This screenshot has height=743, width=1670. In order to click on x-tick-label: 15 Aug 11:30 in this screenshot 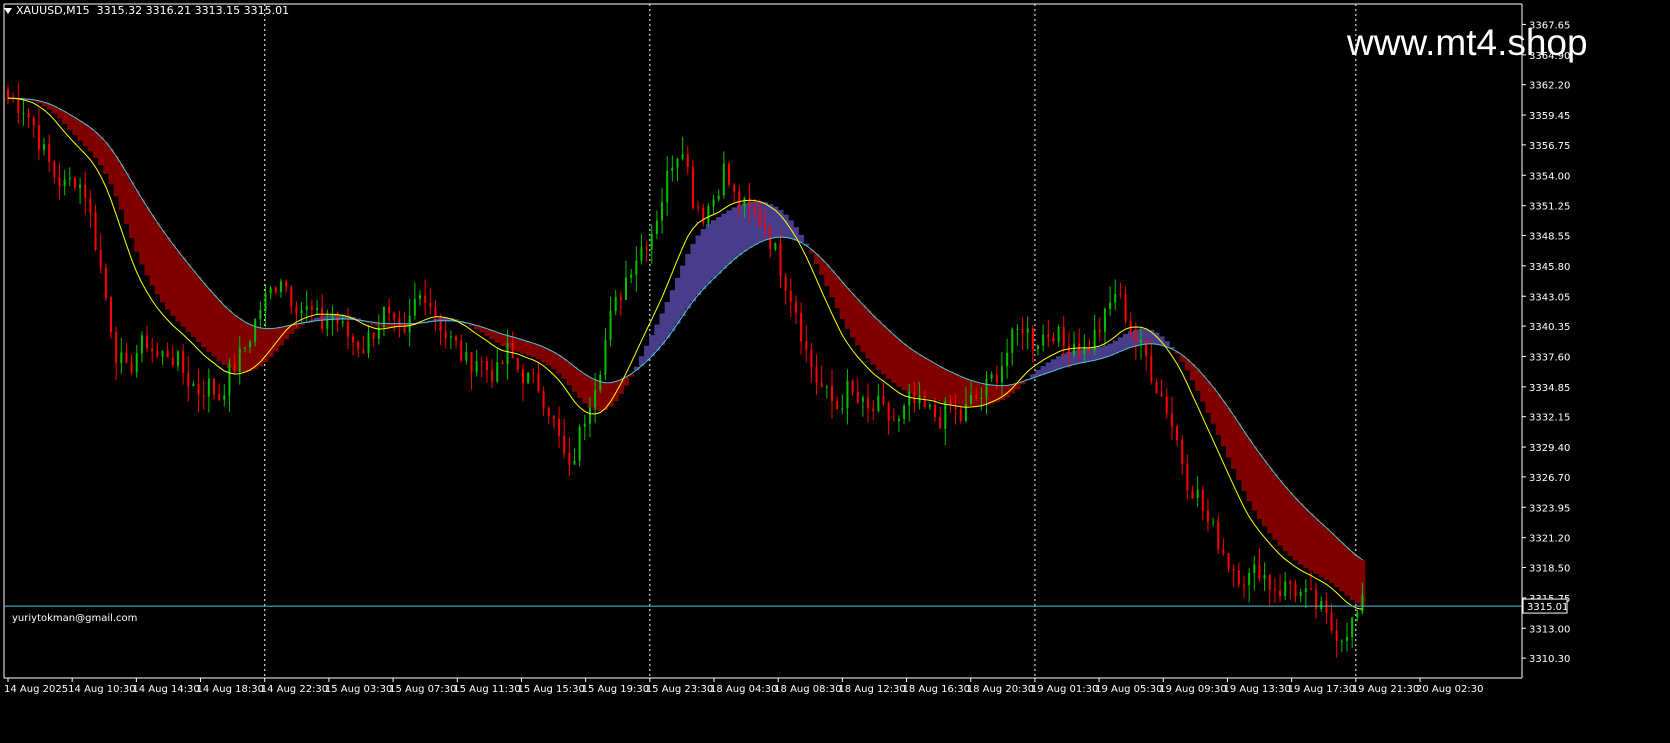, I will do `click(486, 689)`.